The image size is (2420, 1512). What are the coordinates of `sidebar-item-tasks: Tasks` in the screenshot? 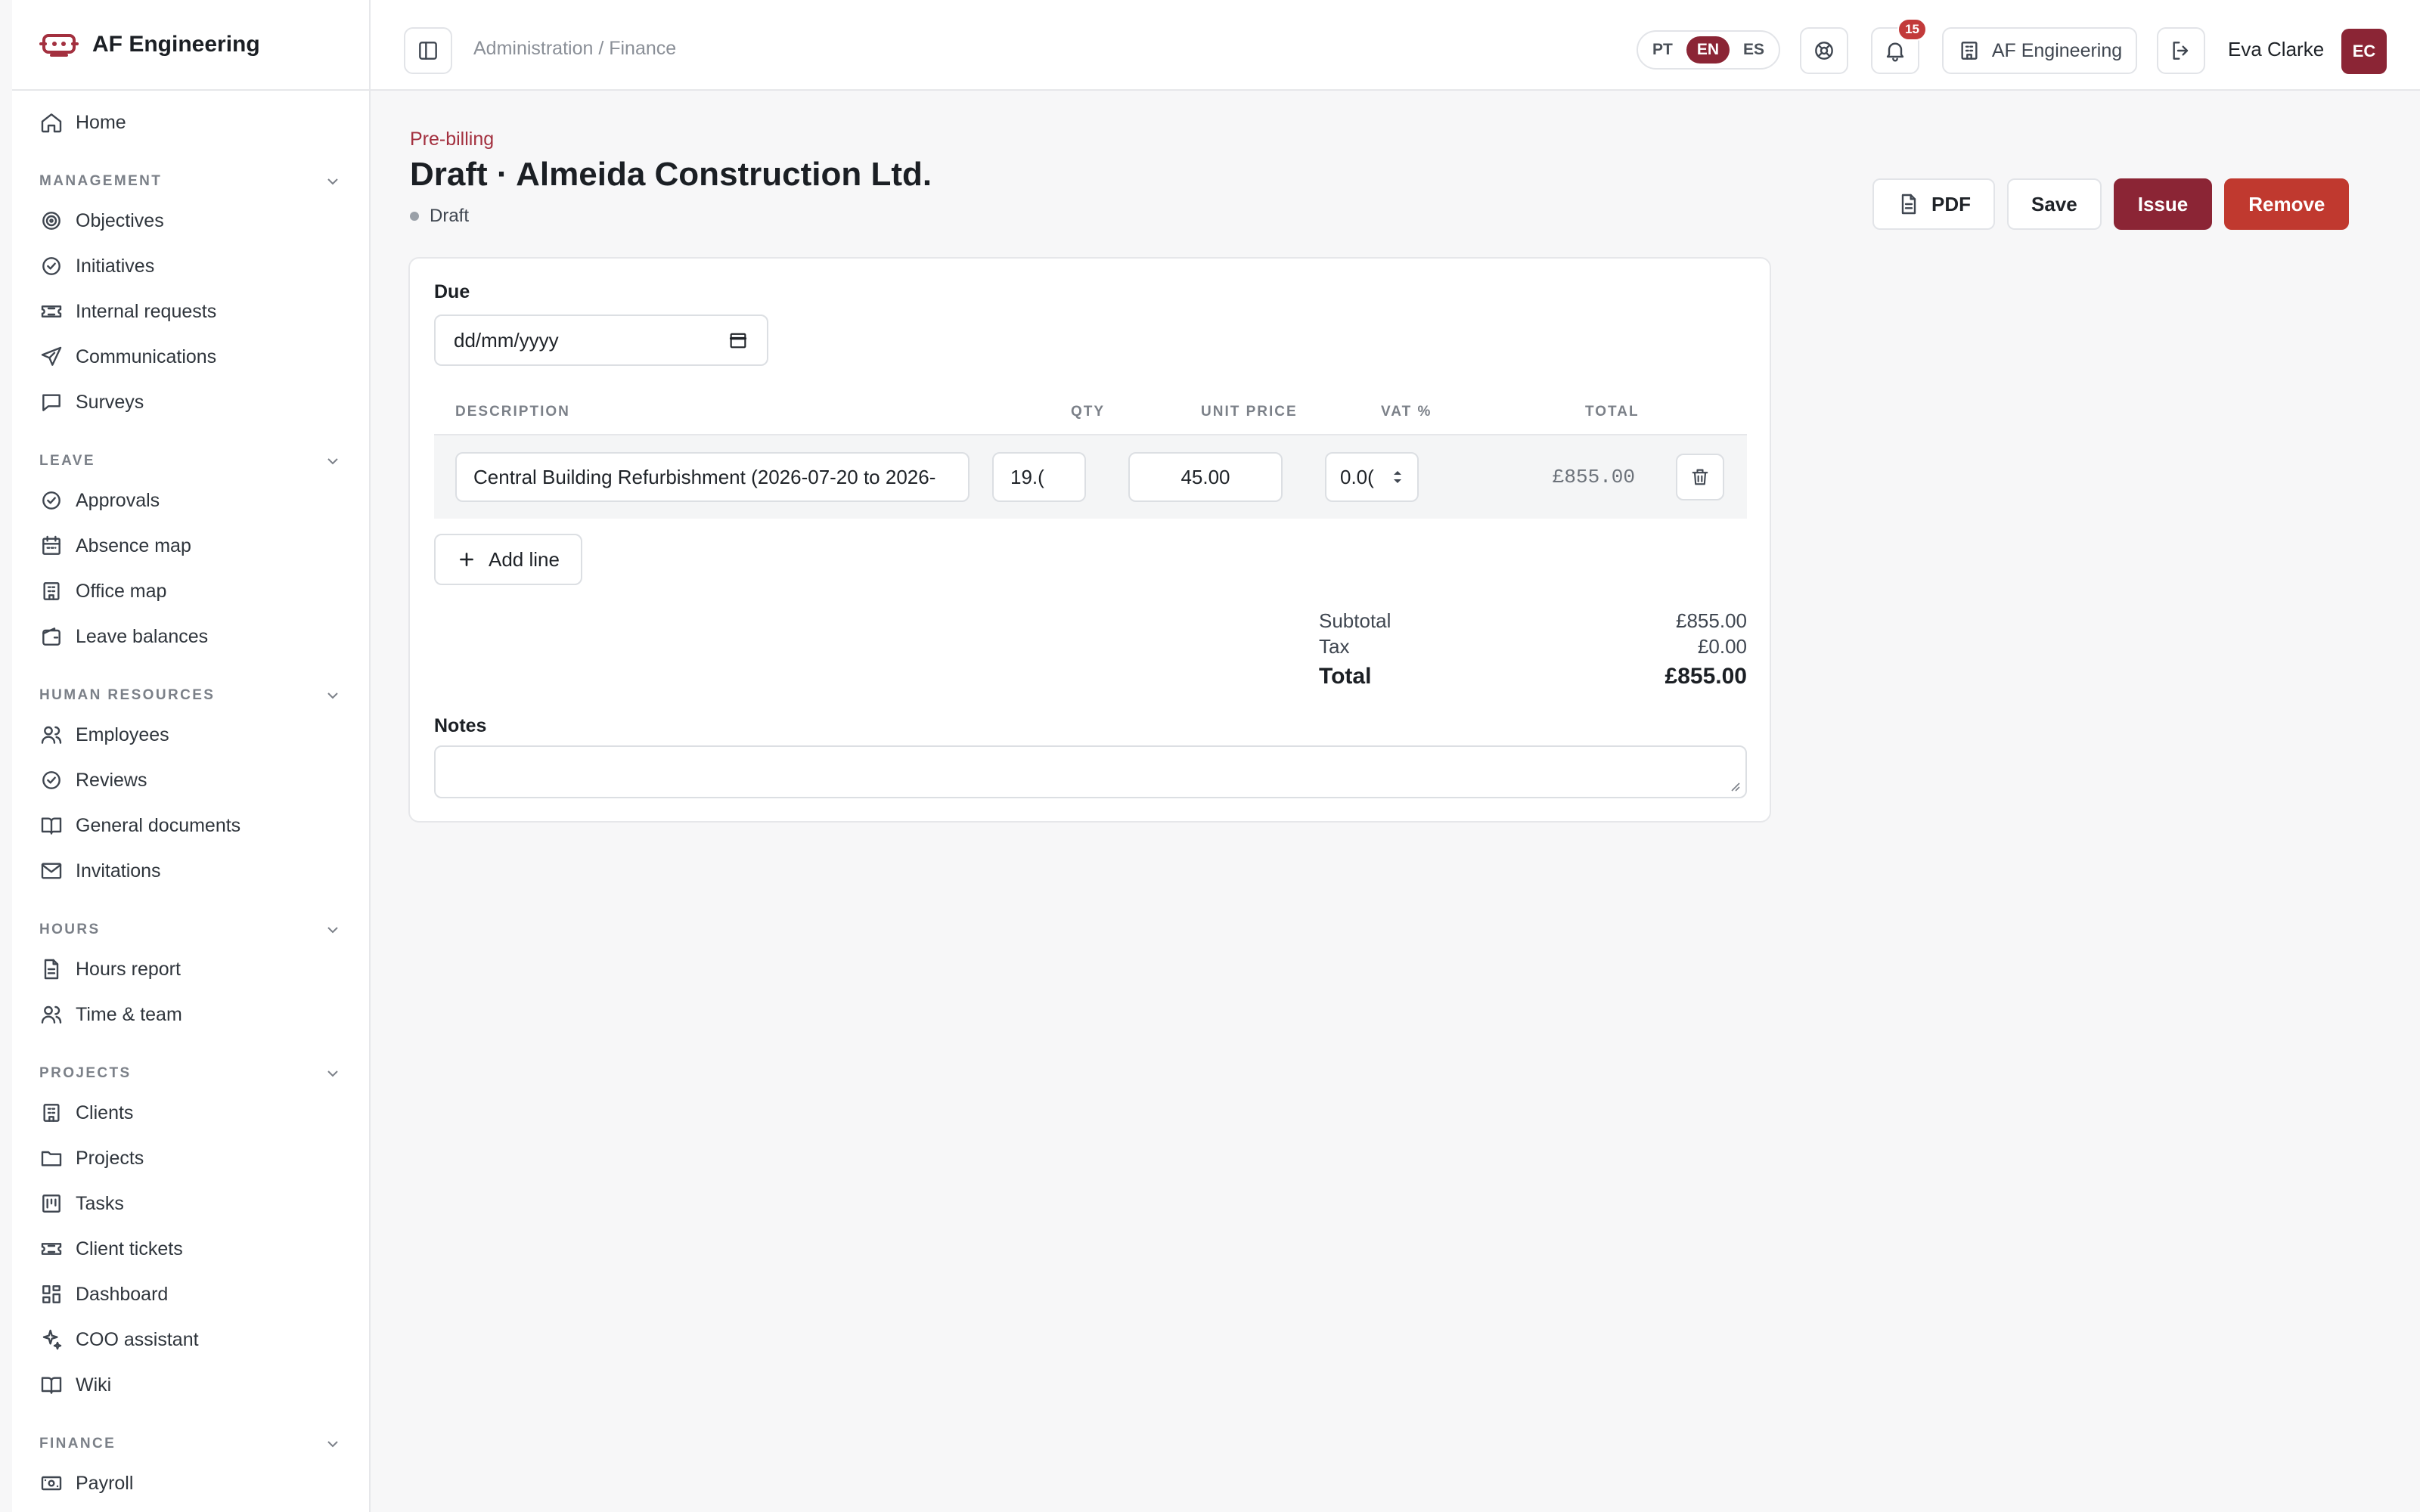 It's located at (190, 1203).